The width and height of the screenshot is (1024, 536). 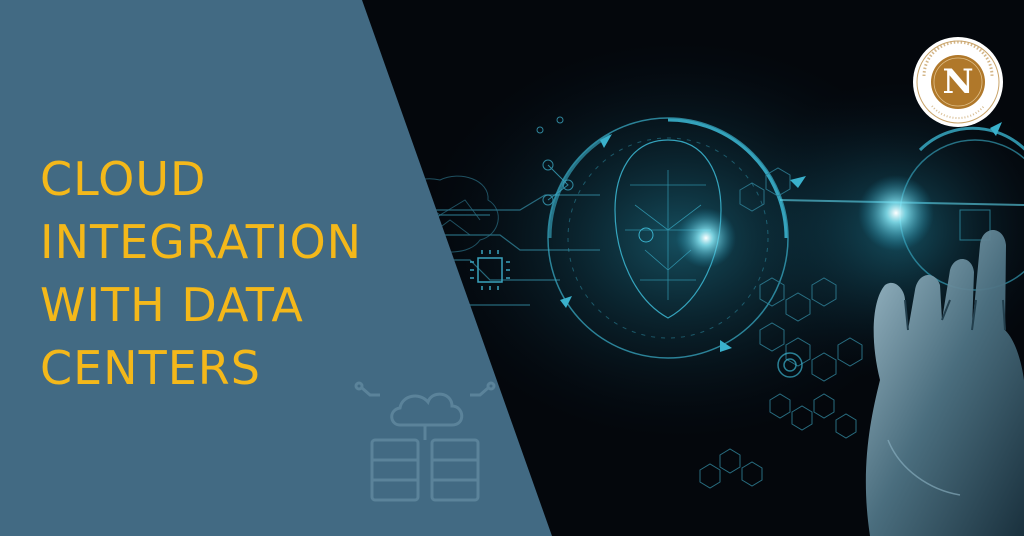 What do you see at coordinates (201, 274) in the screenshot?
I see `headline: CLOUD INTEGRATION WITH DATA CENTERS` at bounding box center [201, 274].